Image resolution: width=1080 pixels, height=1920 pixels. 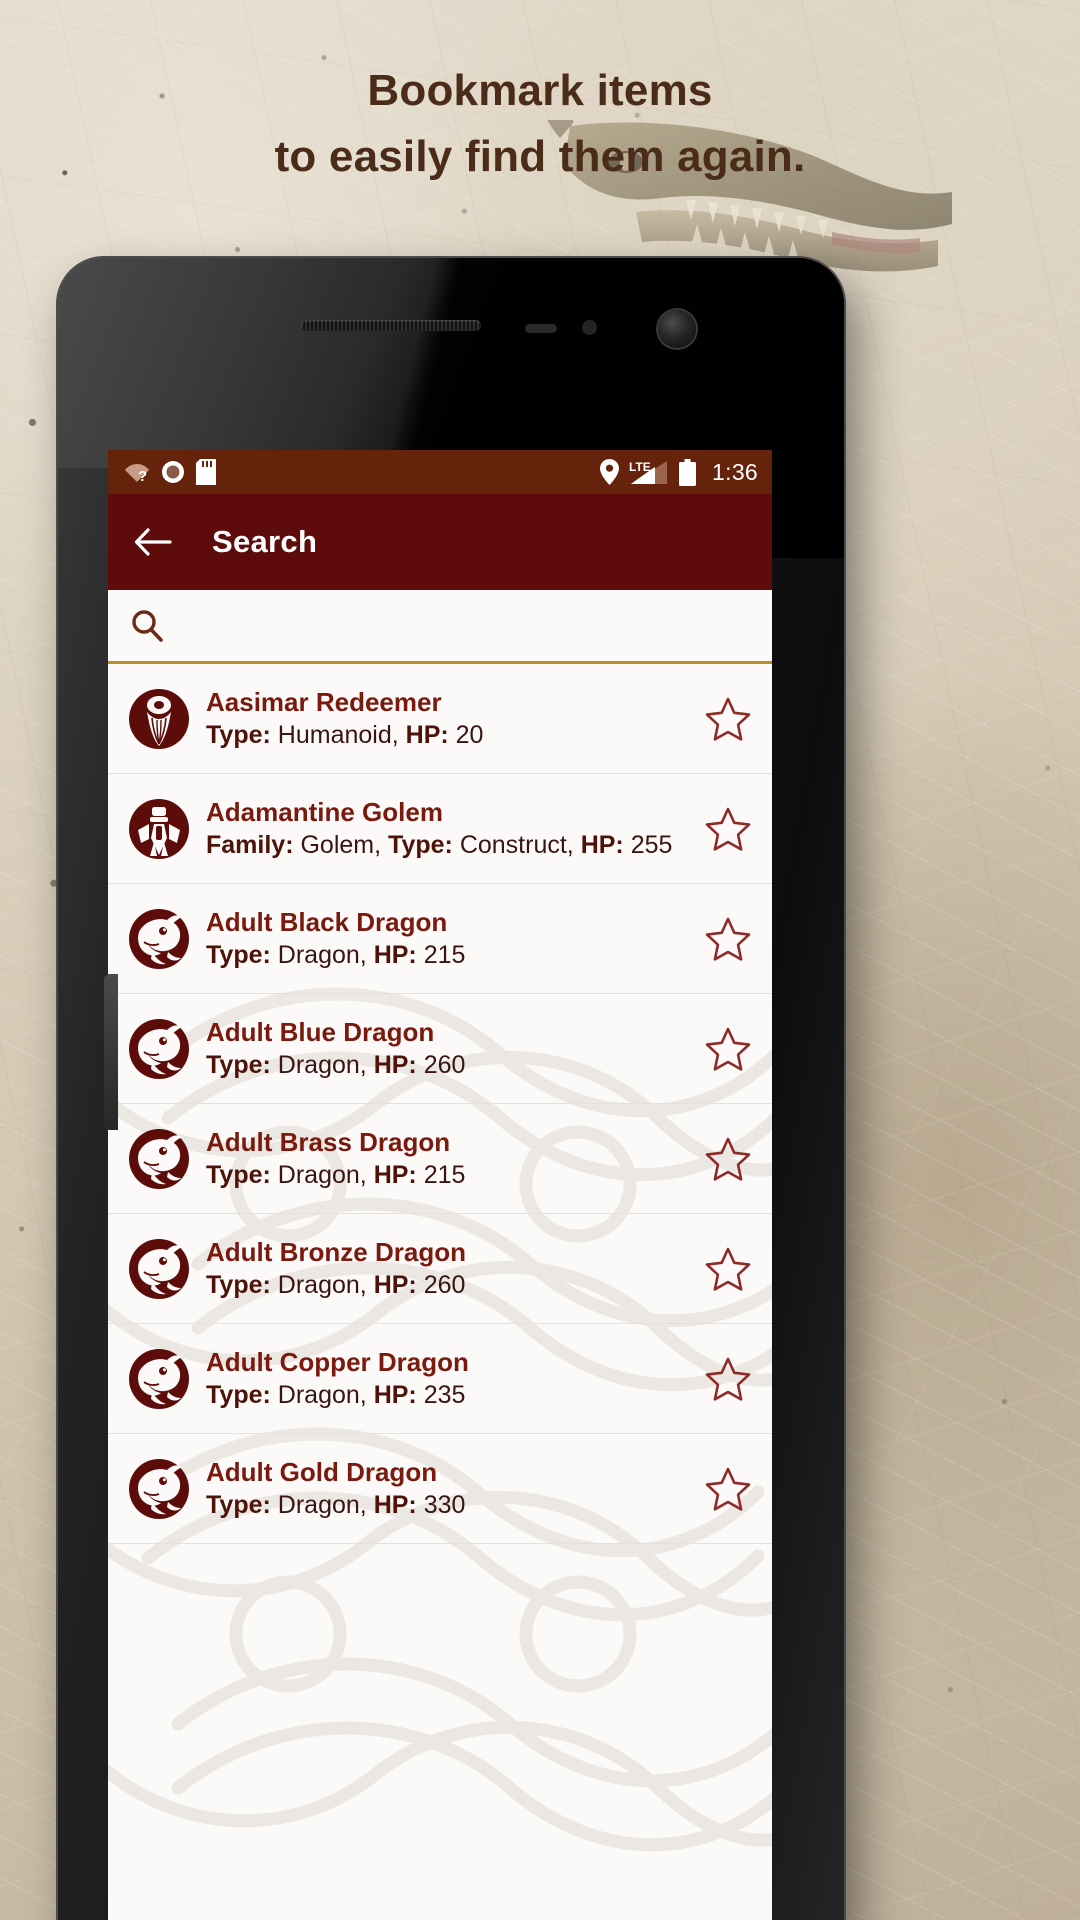 What do you see at coordinates (111, 1052) in the screenshot?
I see `volume-button` at bounding box center [111, 1052].